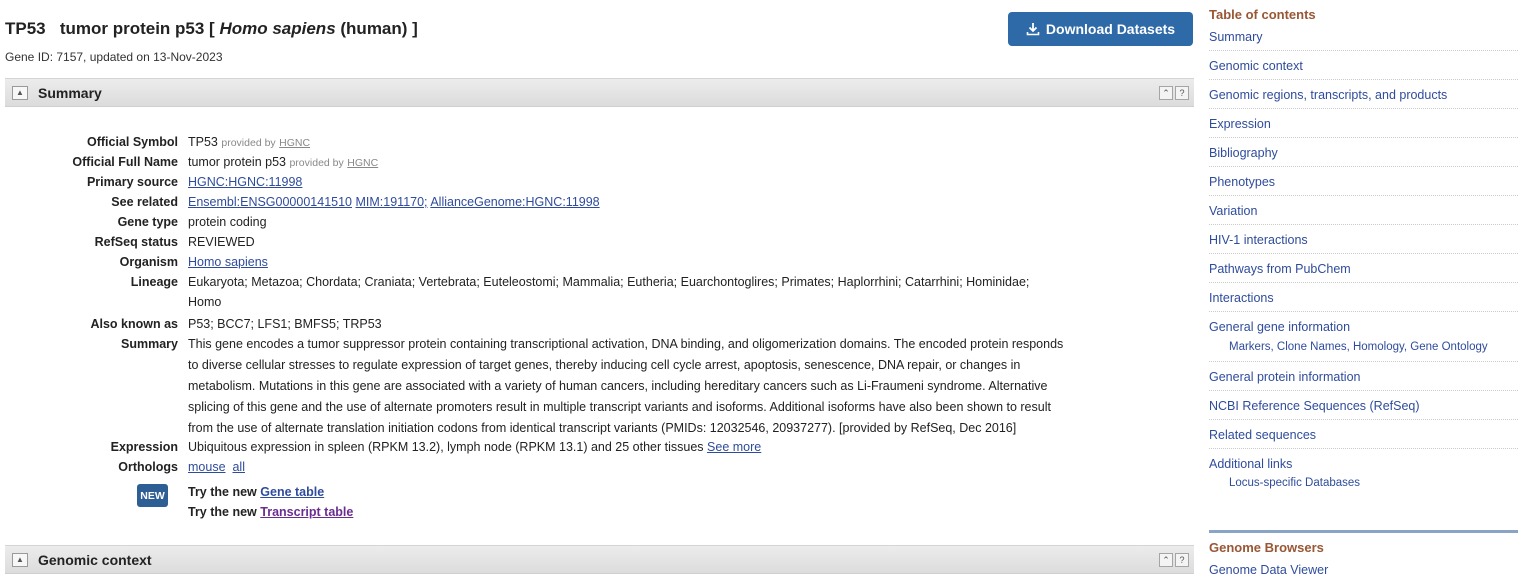 The image size is (1518, 585). I want to click on summary-section-title: Summary, so click(70, 92).